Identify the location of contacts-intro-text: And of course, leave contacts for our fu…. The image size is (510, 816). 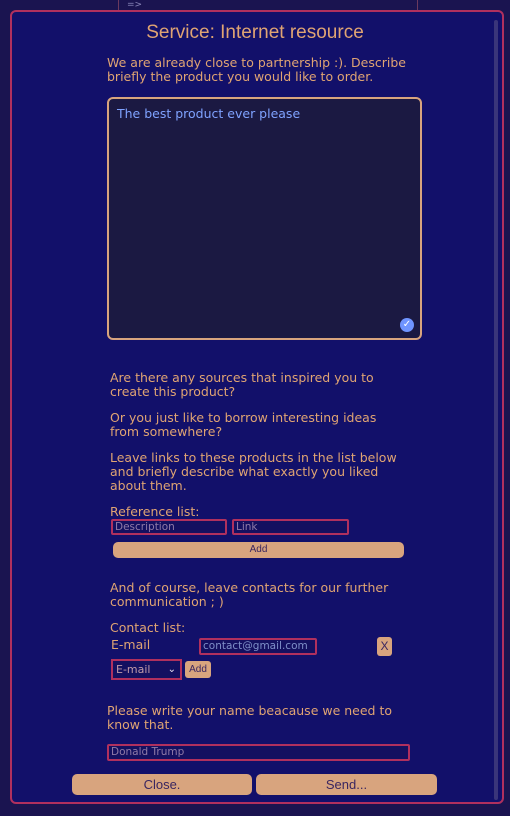
(249, 594).